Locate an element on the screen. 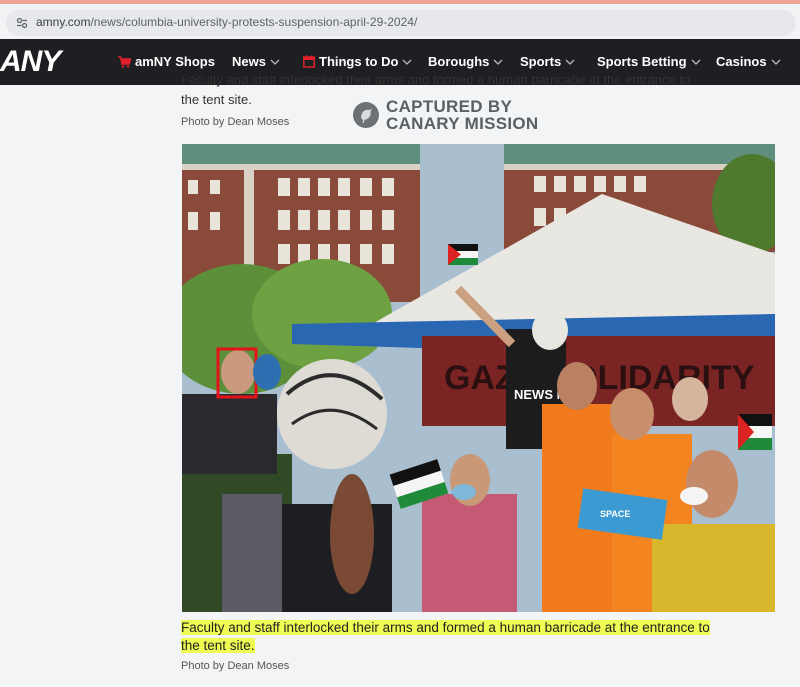 Image resolution: width=800 pixels, height=687 pixels. cart-icon is located at coordinates (124, 61).